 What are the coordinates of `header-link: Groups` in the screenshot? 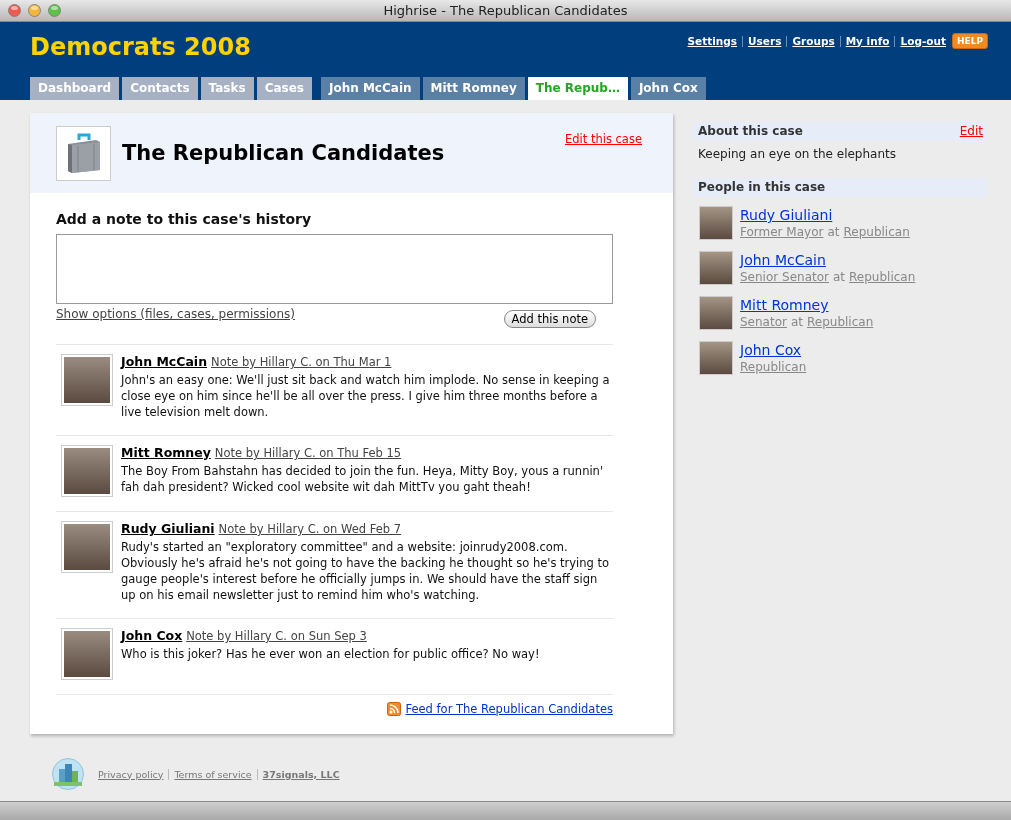 It's located at (813, 41).